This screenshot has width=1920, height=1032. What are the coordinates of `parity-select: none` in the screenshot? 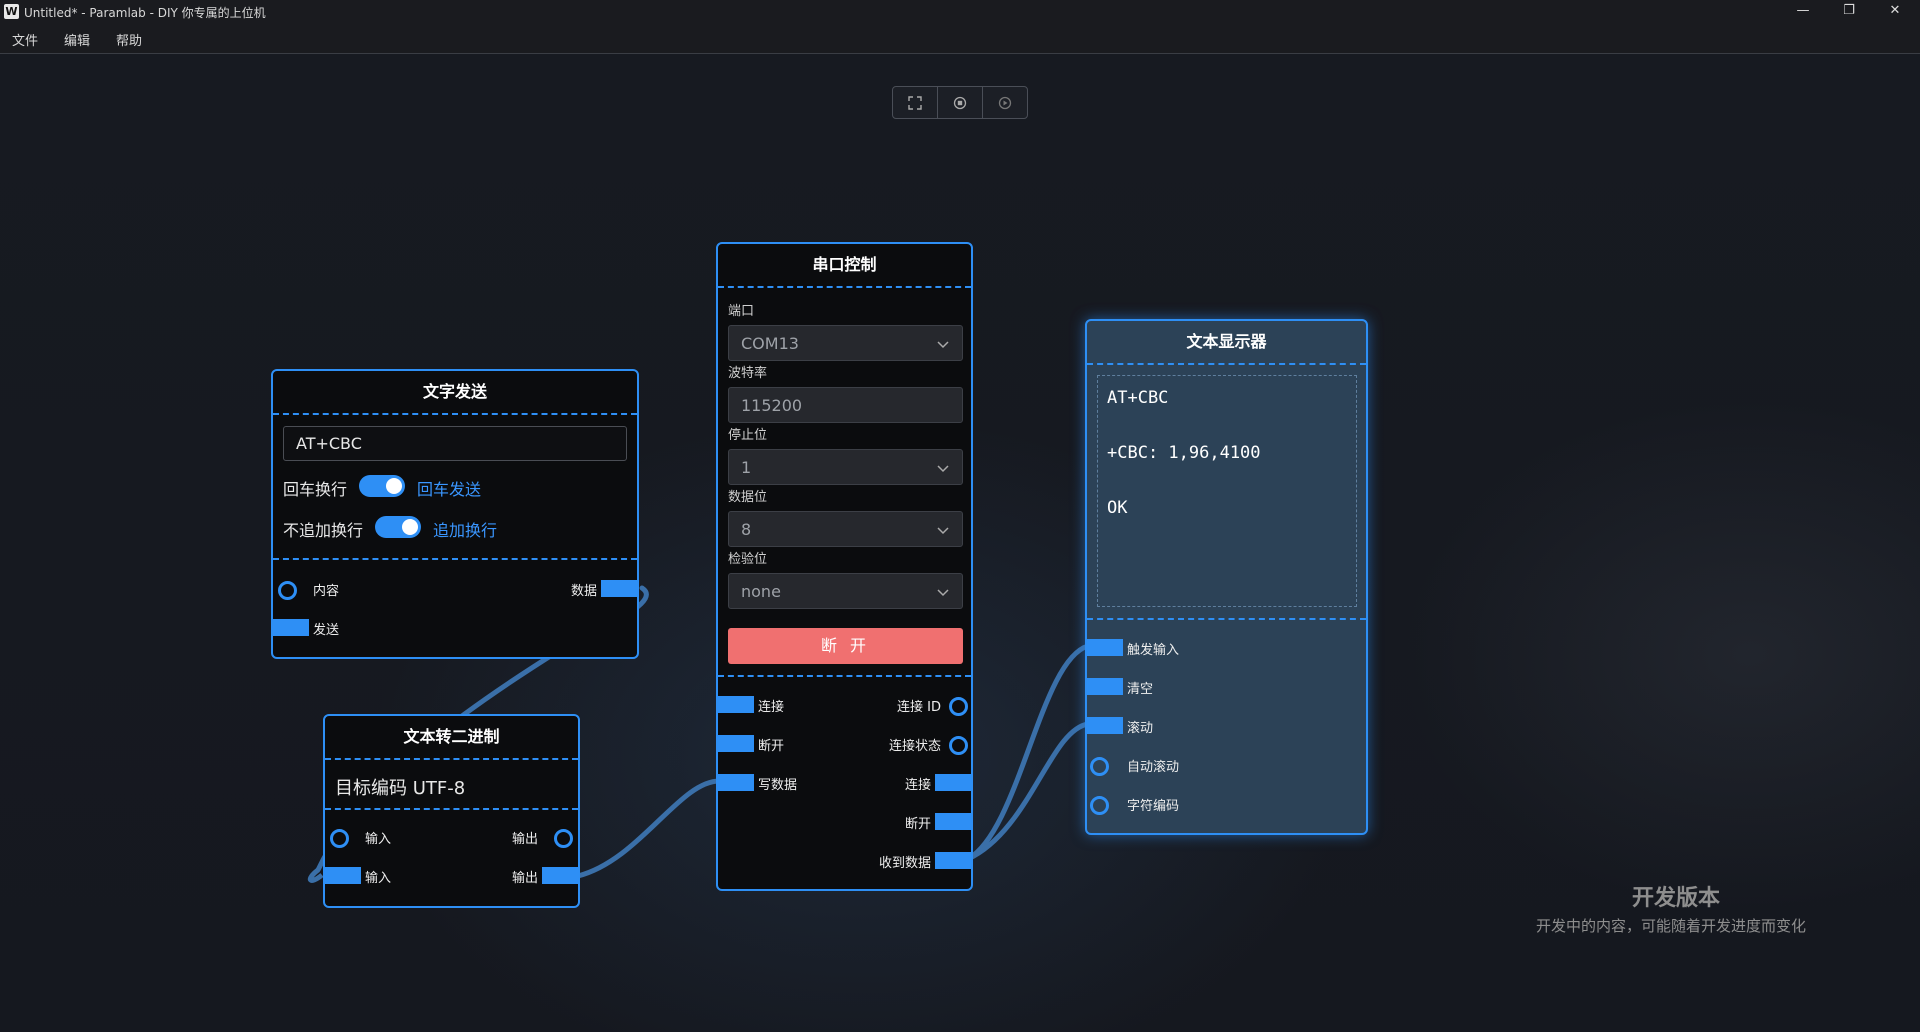 It's located at (845, 591).